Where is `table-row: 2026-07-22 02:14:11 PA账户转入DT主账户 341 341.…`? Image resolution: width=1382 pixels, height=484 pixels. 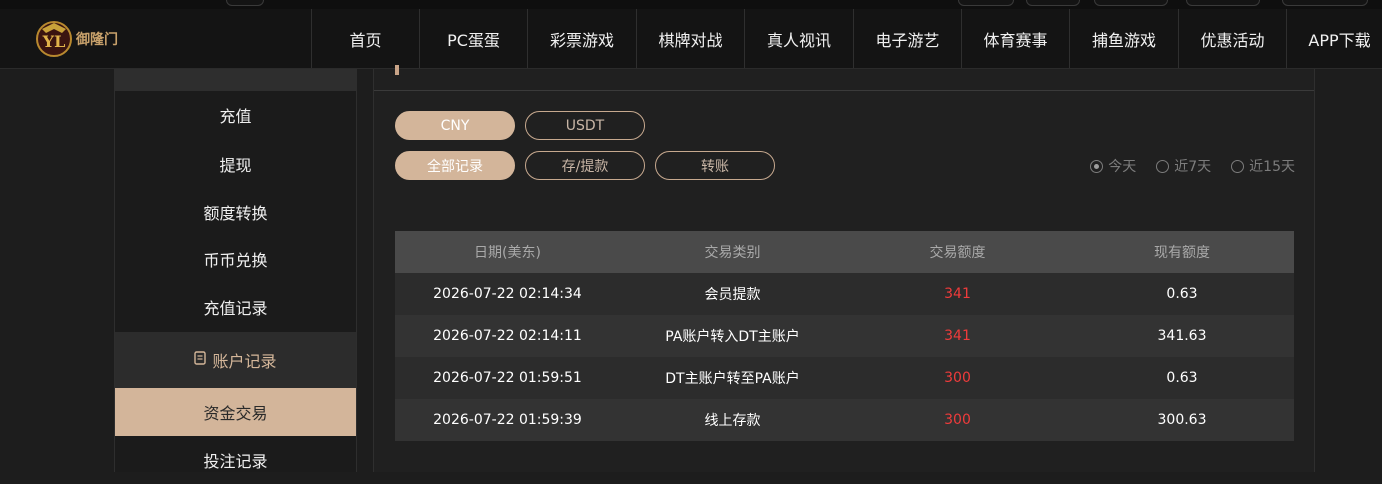
table-row: 2026-07-22 02:14:11 PA账户转入DT主账户 341 341.… is located at coordinates (844, 336).